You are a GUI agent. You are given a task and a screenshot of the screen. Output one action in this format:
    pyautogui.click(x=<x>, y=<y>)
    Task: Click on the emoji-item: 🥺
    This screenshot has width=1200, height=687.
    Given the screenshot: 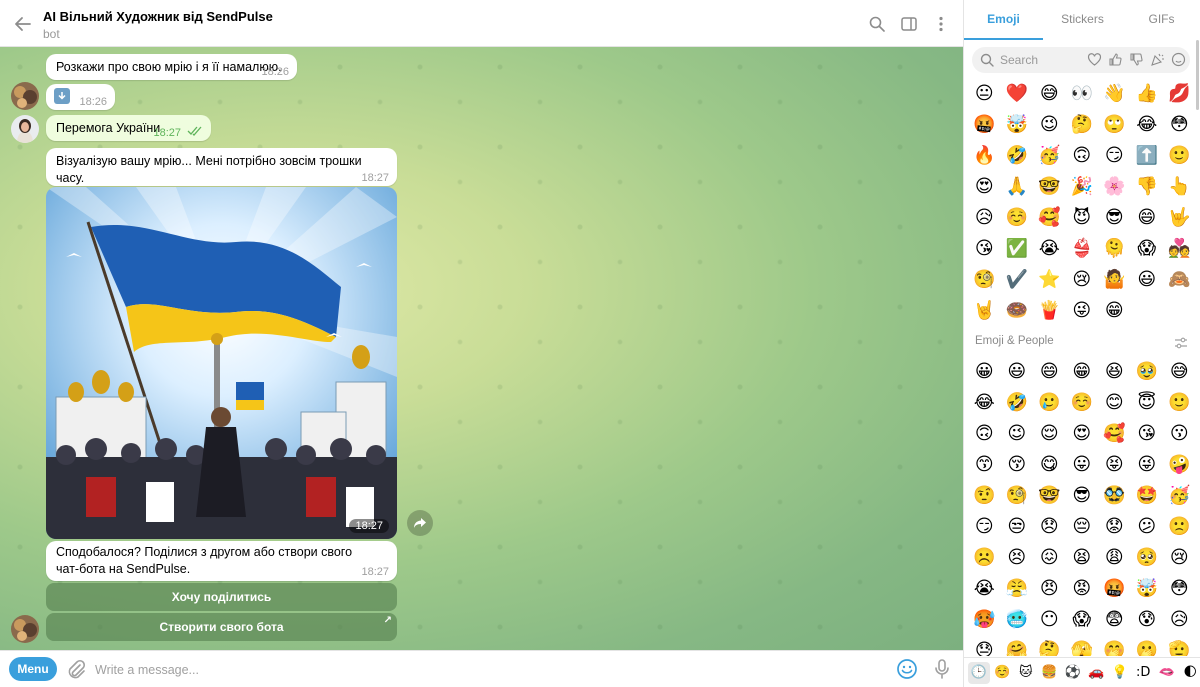 What is the action you would take?
    pyautogui.click(x=1147, y=557)
    